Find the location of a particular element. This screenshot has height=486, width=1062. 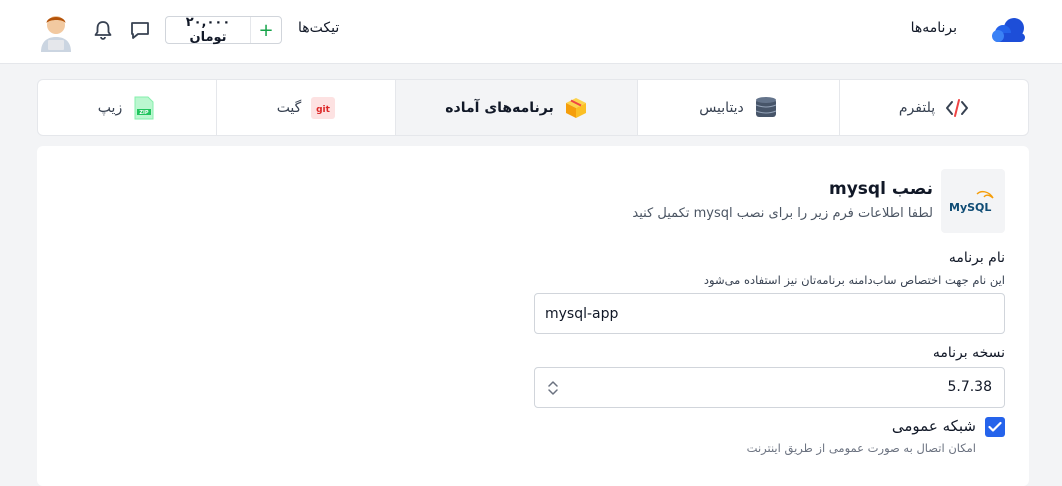

bell-icon is located at coordinates (103, 30).